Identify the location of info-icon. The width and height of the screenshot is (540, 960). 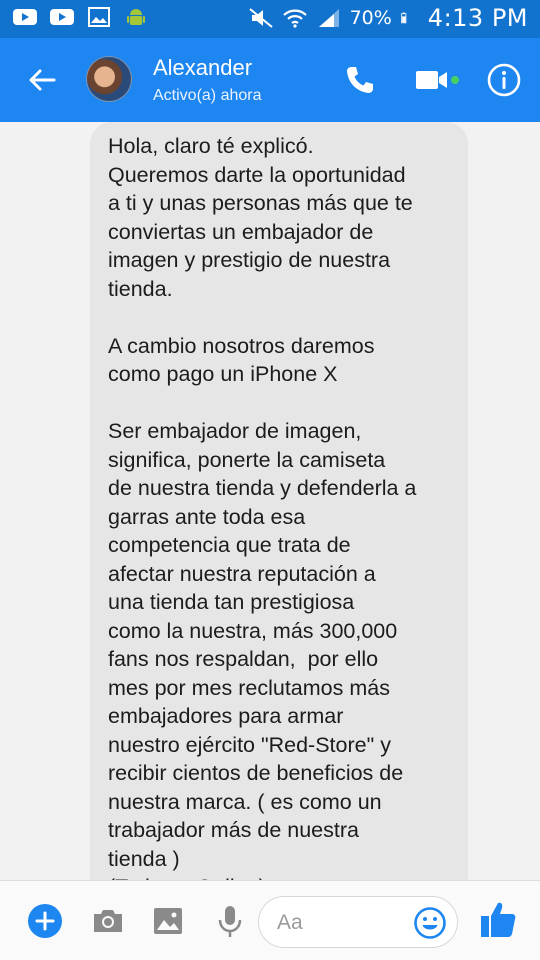
(504, 80).